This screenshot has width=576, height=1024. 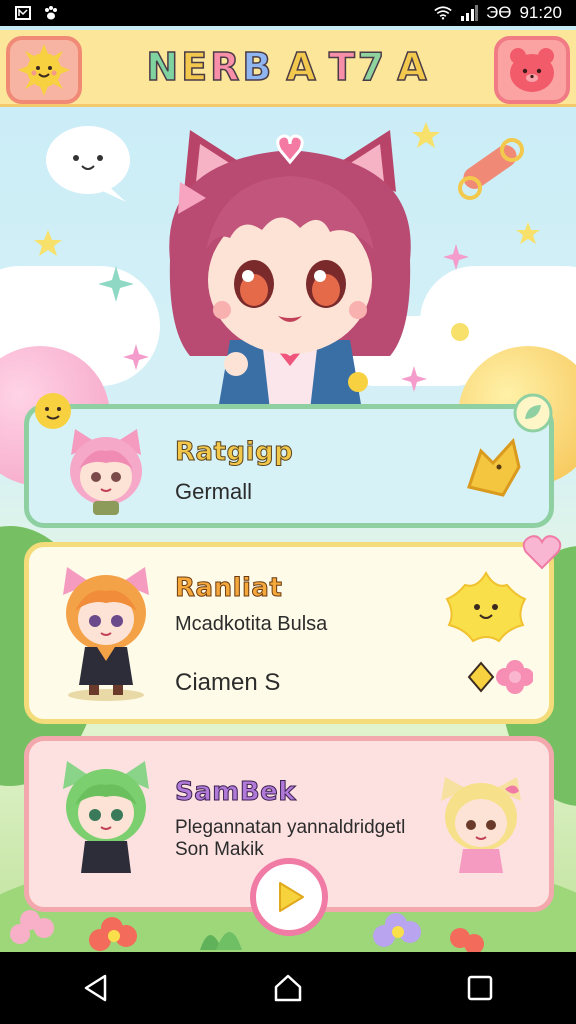 I want to click on recents-icon, so click(x=480, y=988).